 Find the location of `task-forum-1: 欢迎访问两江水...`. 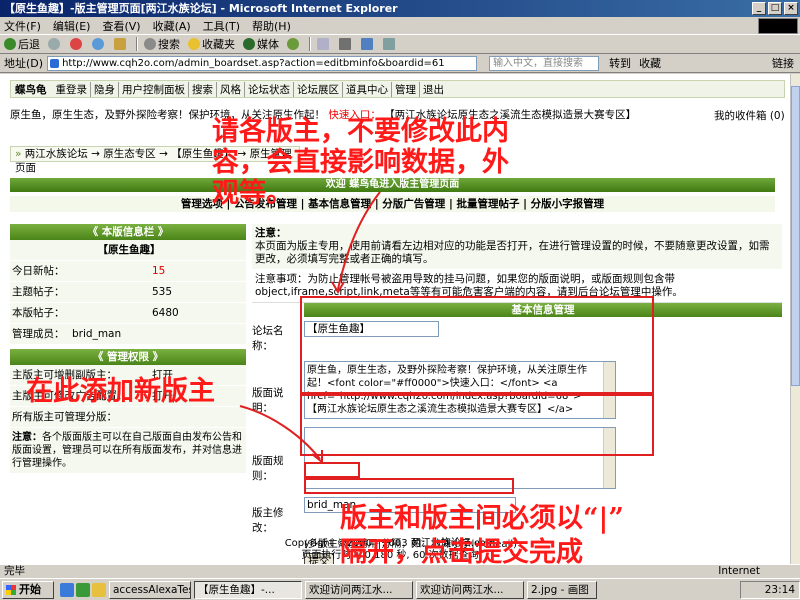

task-forum-1: 欢迎访问两江水... is located at coordinates (359, 589).